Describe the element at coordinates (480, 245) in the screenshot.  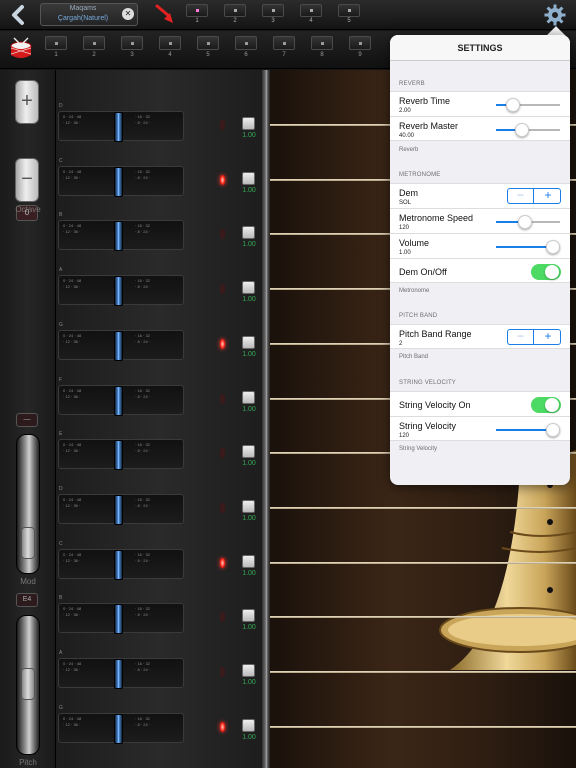
I see `volume-row: Volume 1.00` at that location.